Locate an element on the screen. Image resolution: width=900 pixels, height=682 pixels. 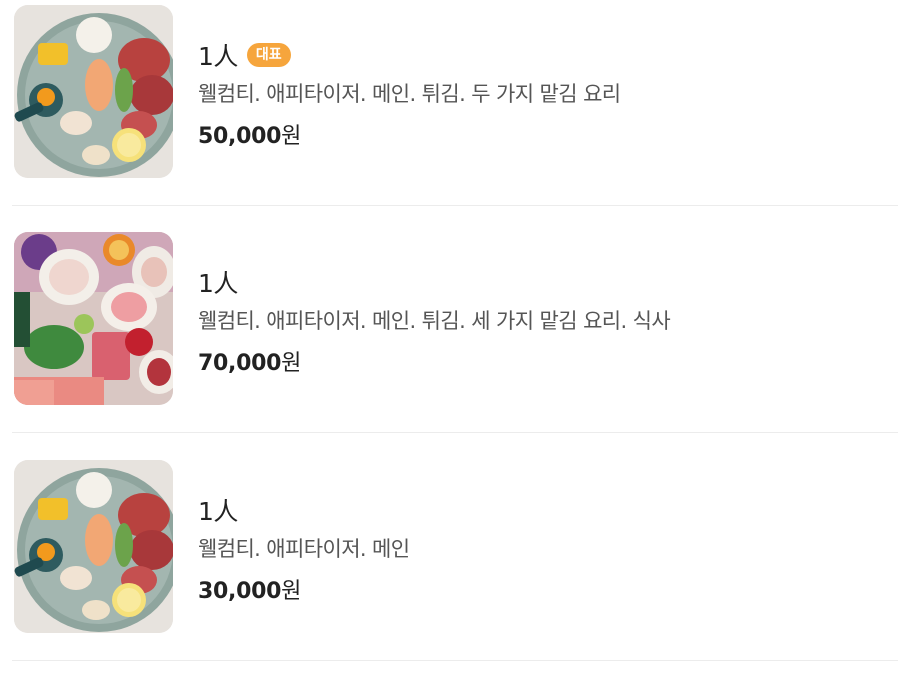
price-value: 70,000 is located at coordinates (240, 363).